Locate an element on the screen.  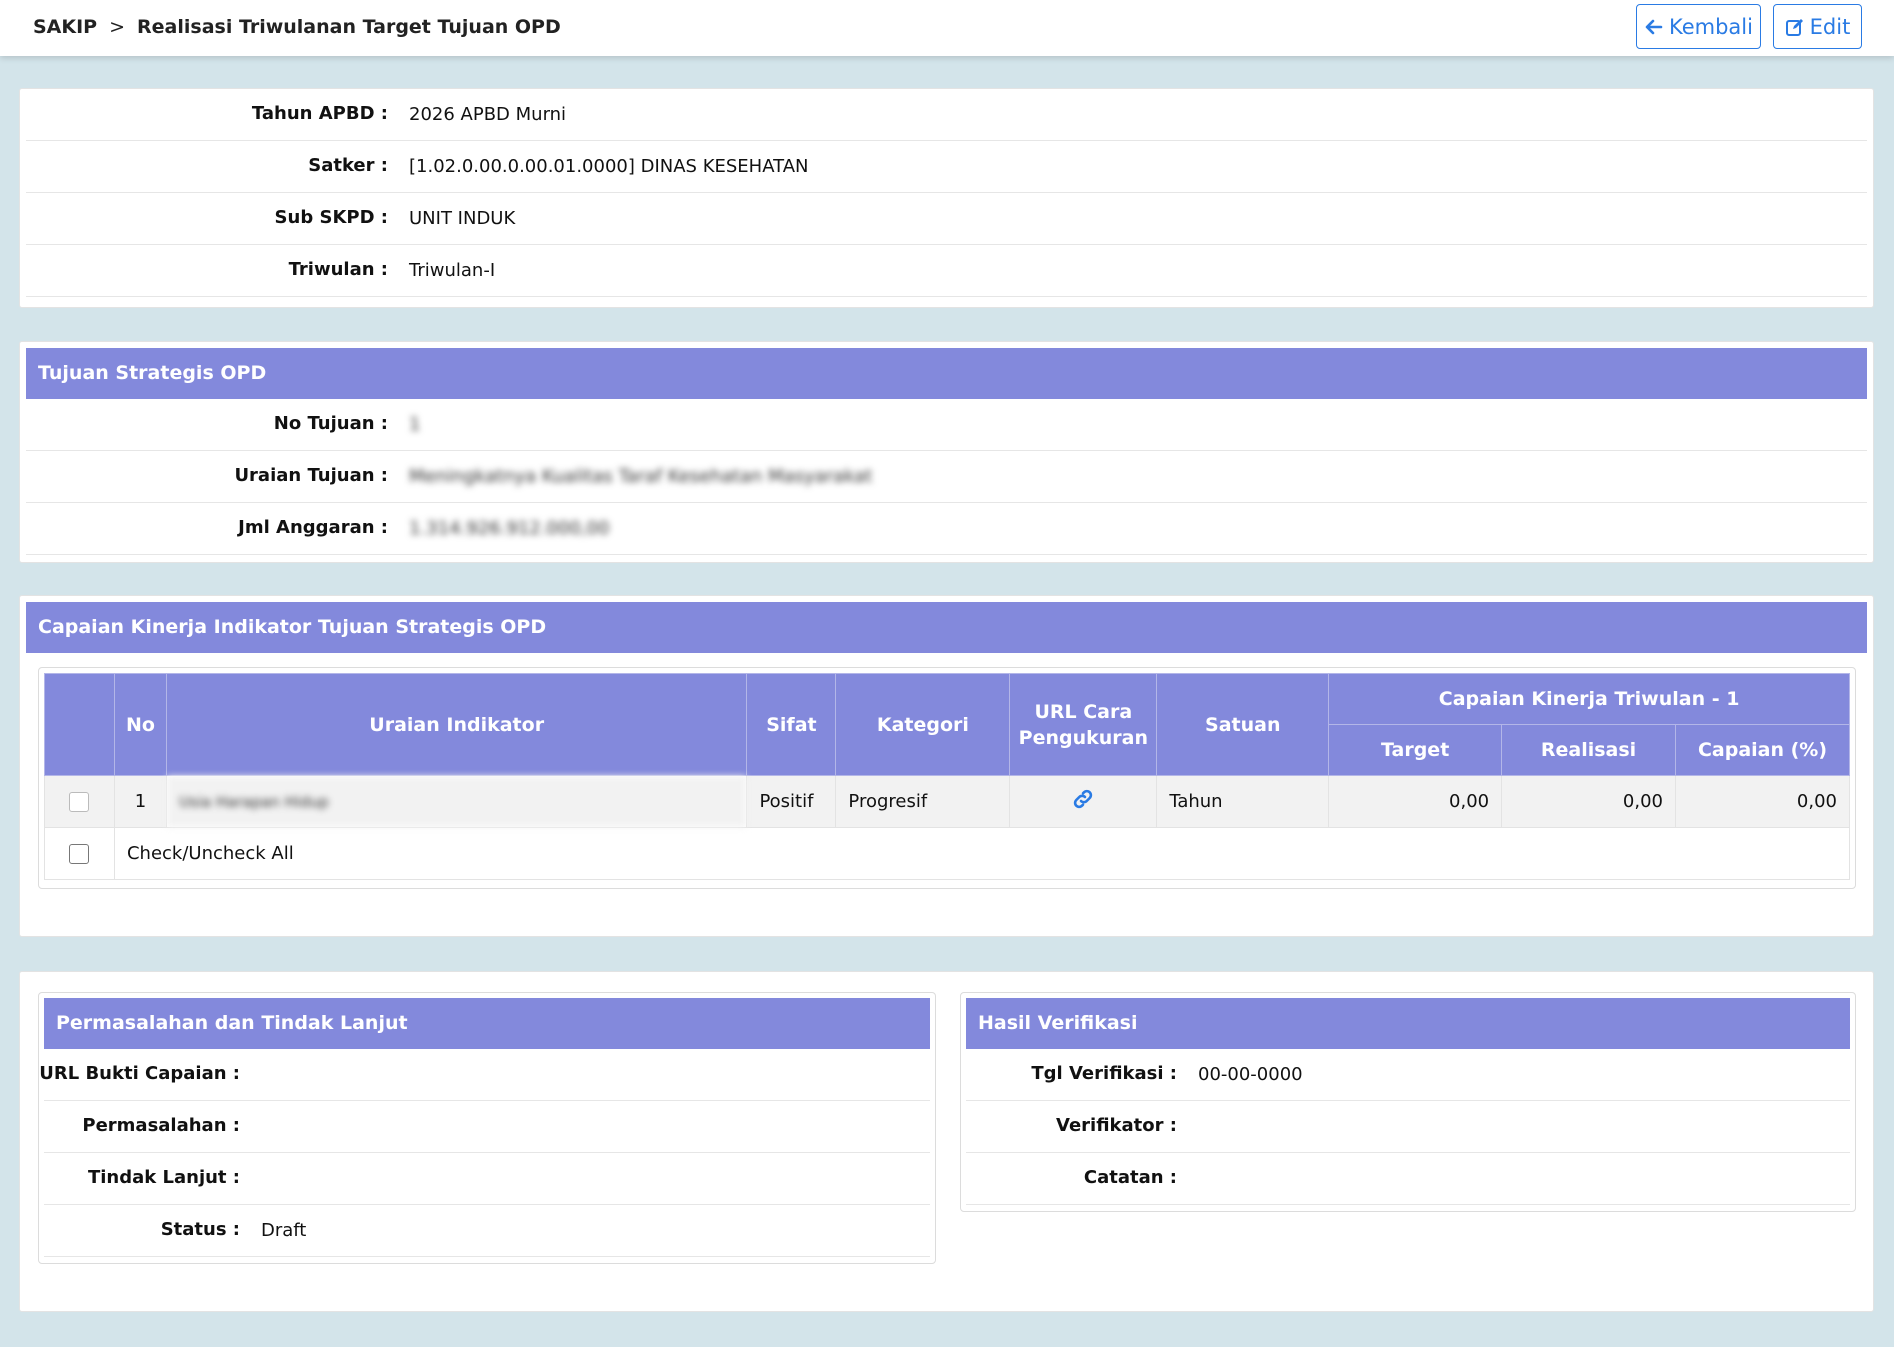
check-all-row: Check/Uncheck All is located at coordinates (947, 853).